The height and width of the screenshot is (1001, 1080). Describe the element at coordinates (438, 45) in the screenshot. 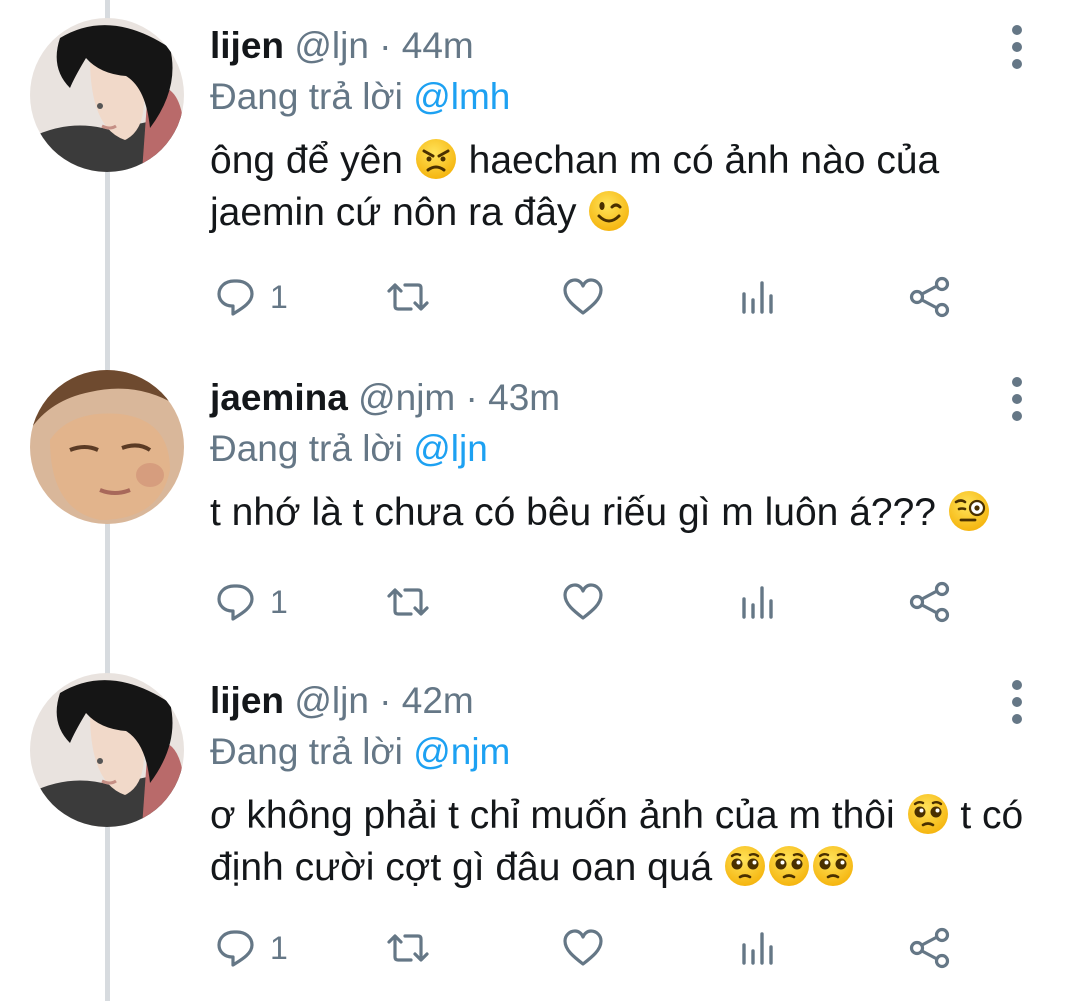

I see `timestamp: 44m` at that location.